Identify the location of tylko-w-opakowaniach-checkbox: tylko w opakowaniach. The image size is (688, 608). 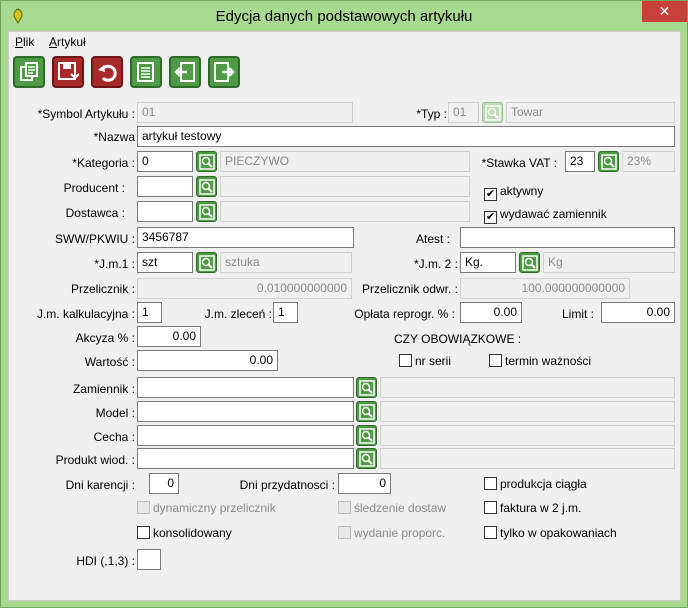
(550, 533).